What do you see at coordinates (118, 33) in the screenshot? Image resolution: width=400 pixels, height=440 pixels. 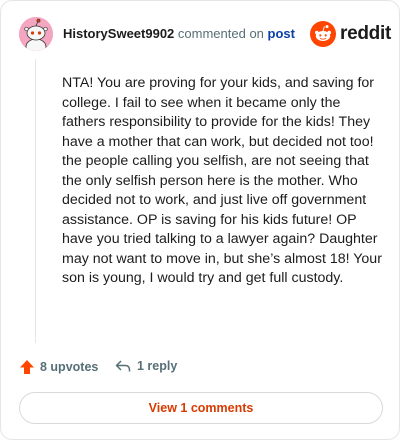 I see `author-name: HistorySweet9902` at bounding box center [118, 33].